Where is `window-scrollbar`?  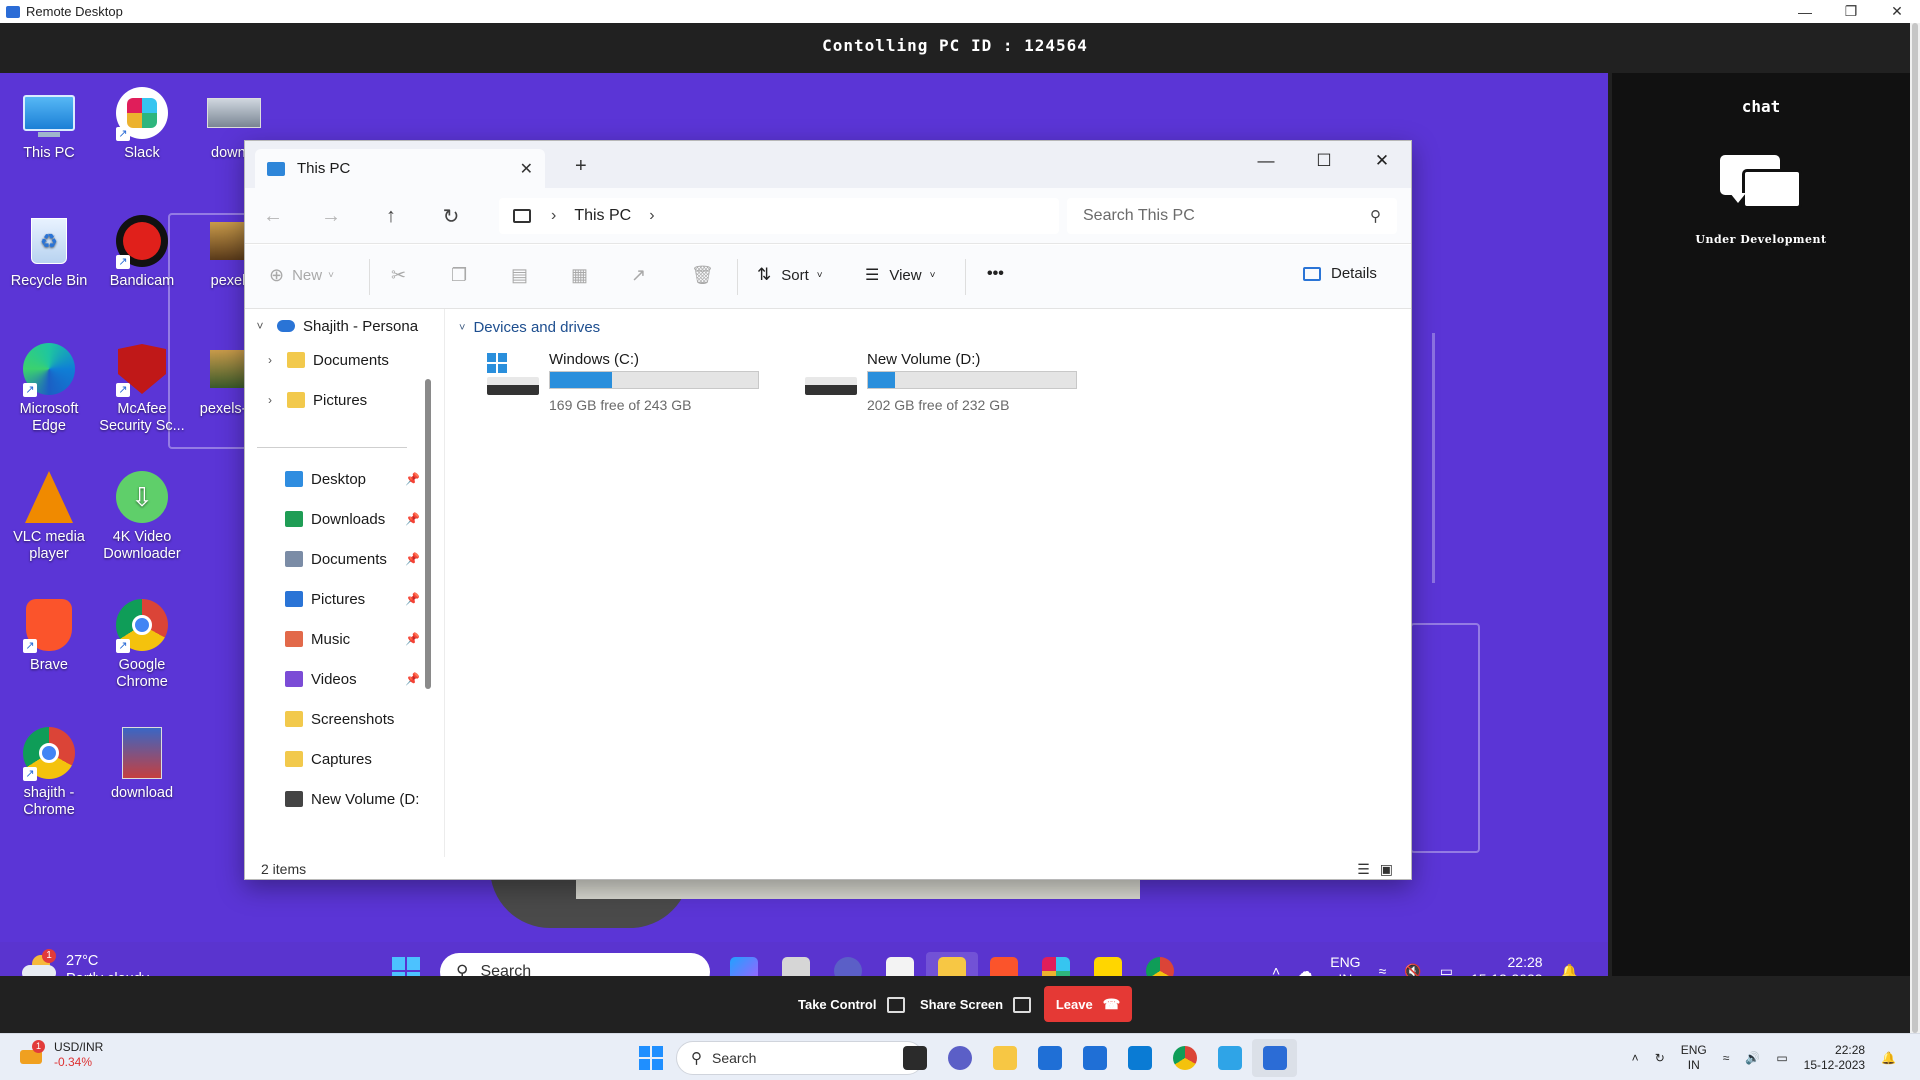
window-scrollbar is located at coordinates (1915, 528).